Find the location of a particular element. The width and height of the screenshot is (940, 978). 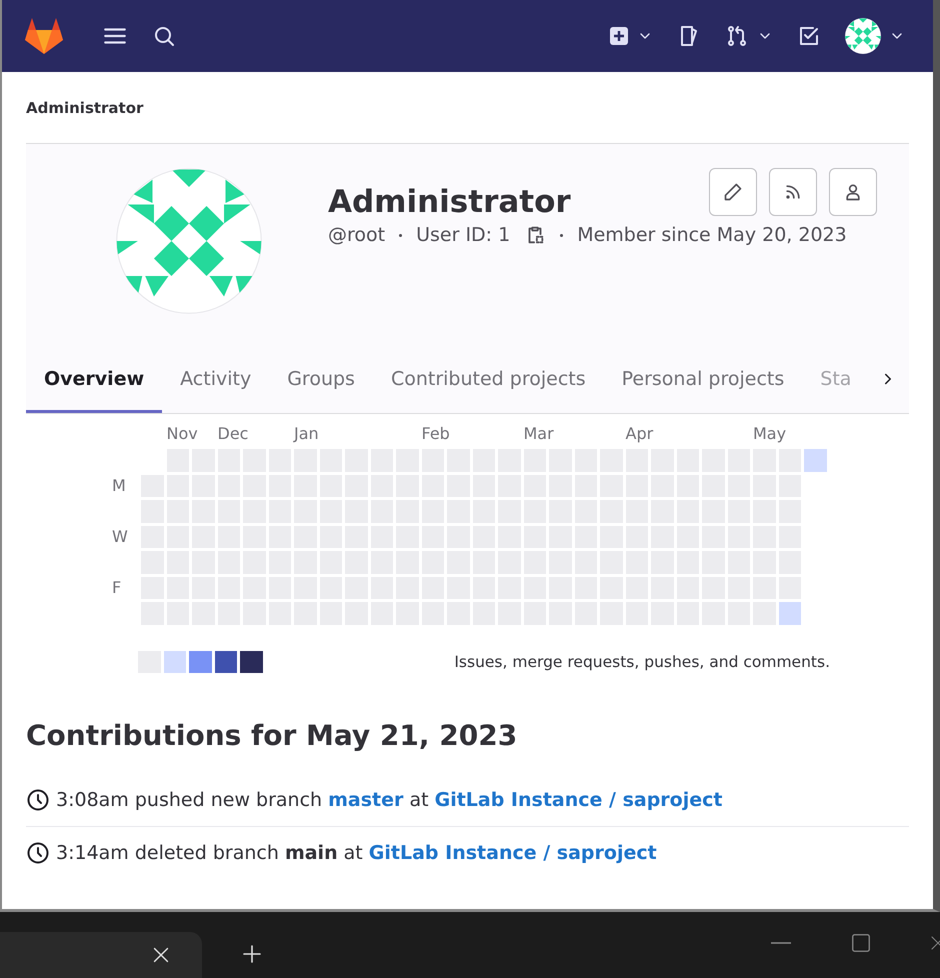

weekday-label: M is located at coordinates (119, 486).